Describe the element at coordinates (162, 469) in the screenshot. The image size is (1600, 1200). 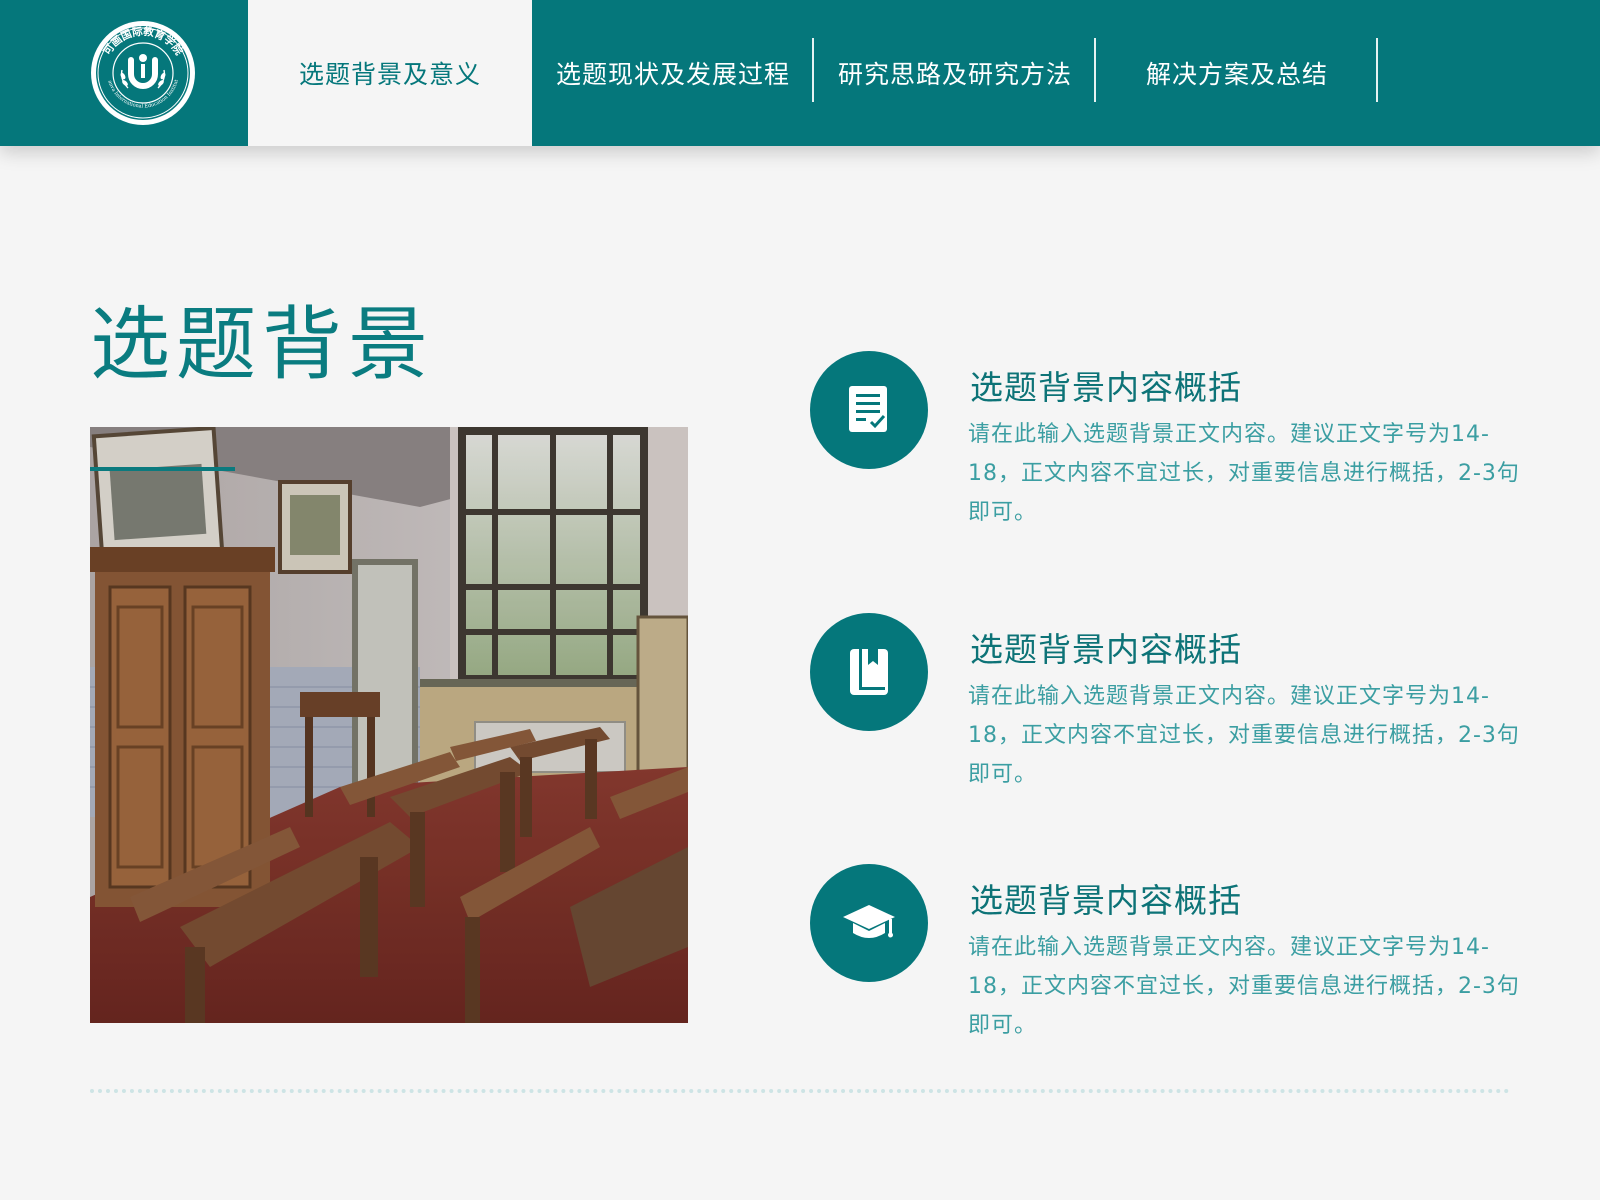
I see `photo-accent-line` at that location.